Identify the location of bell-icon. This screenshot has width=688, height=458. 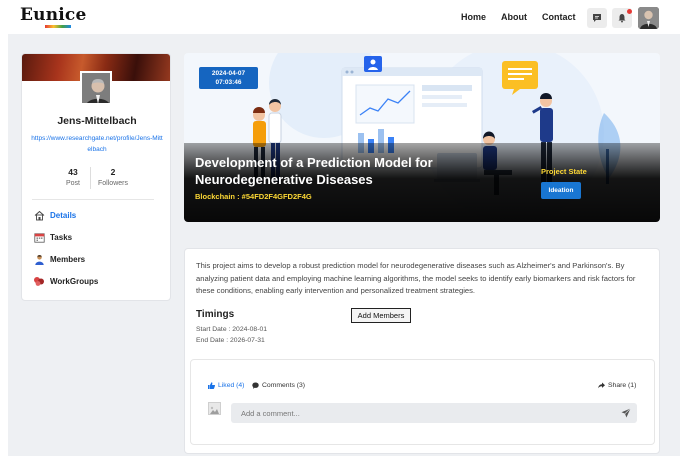
(622, 18).